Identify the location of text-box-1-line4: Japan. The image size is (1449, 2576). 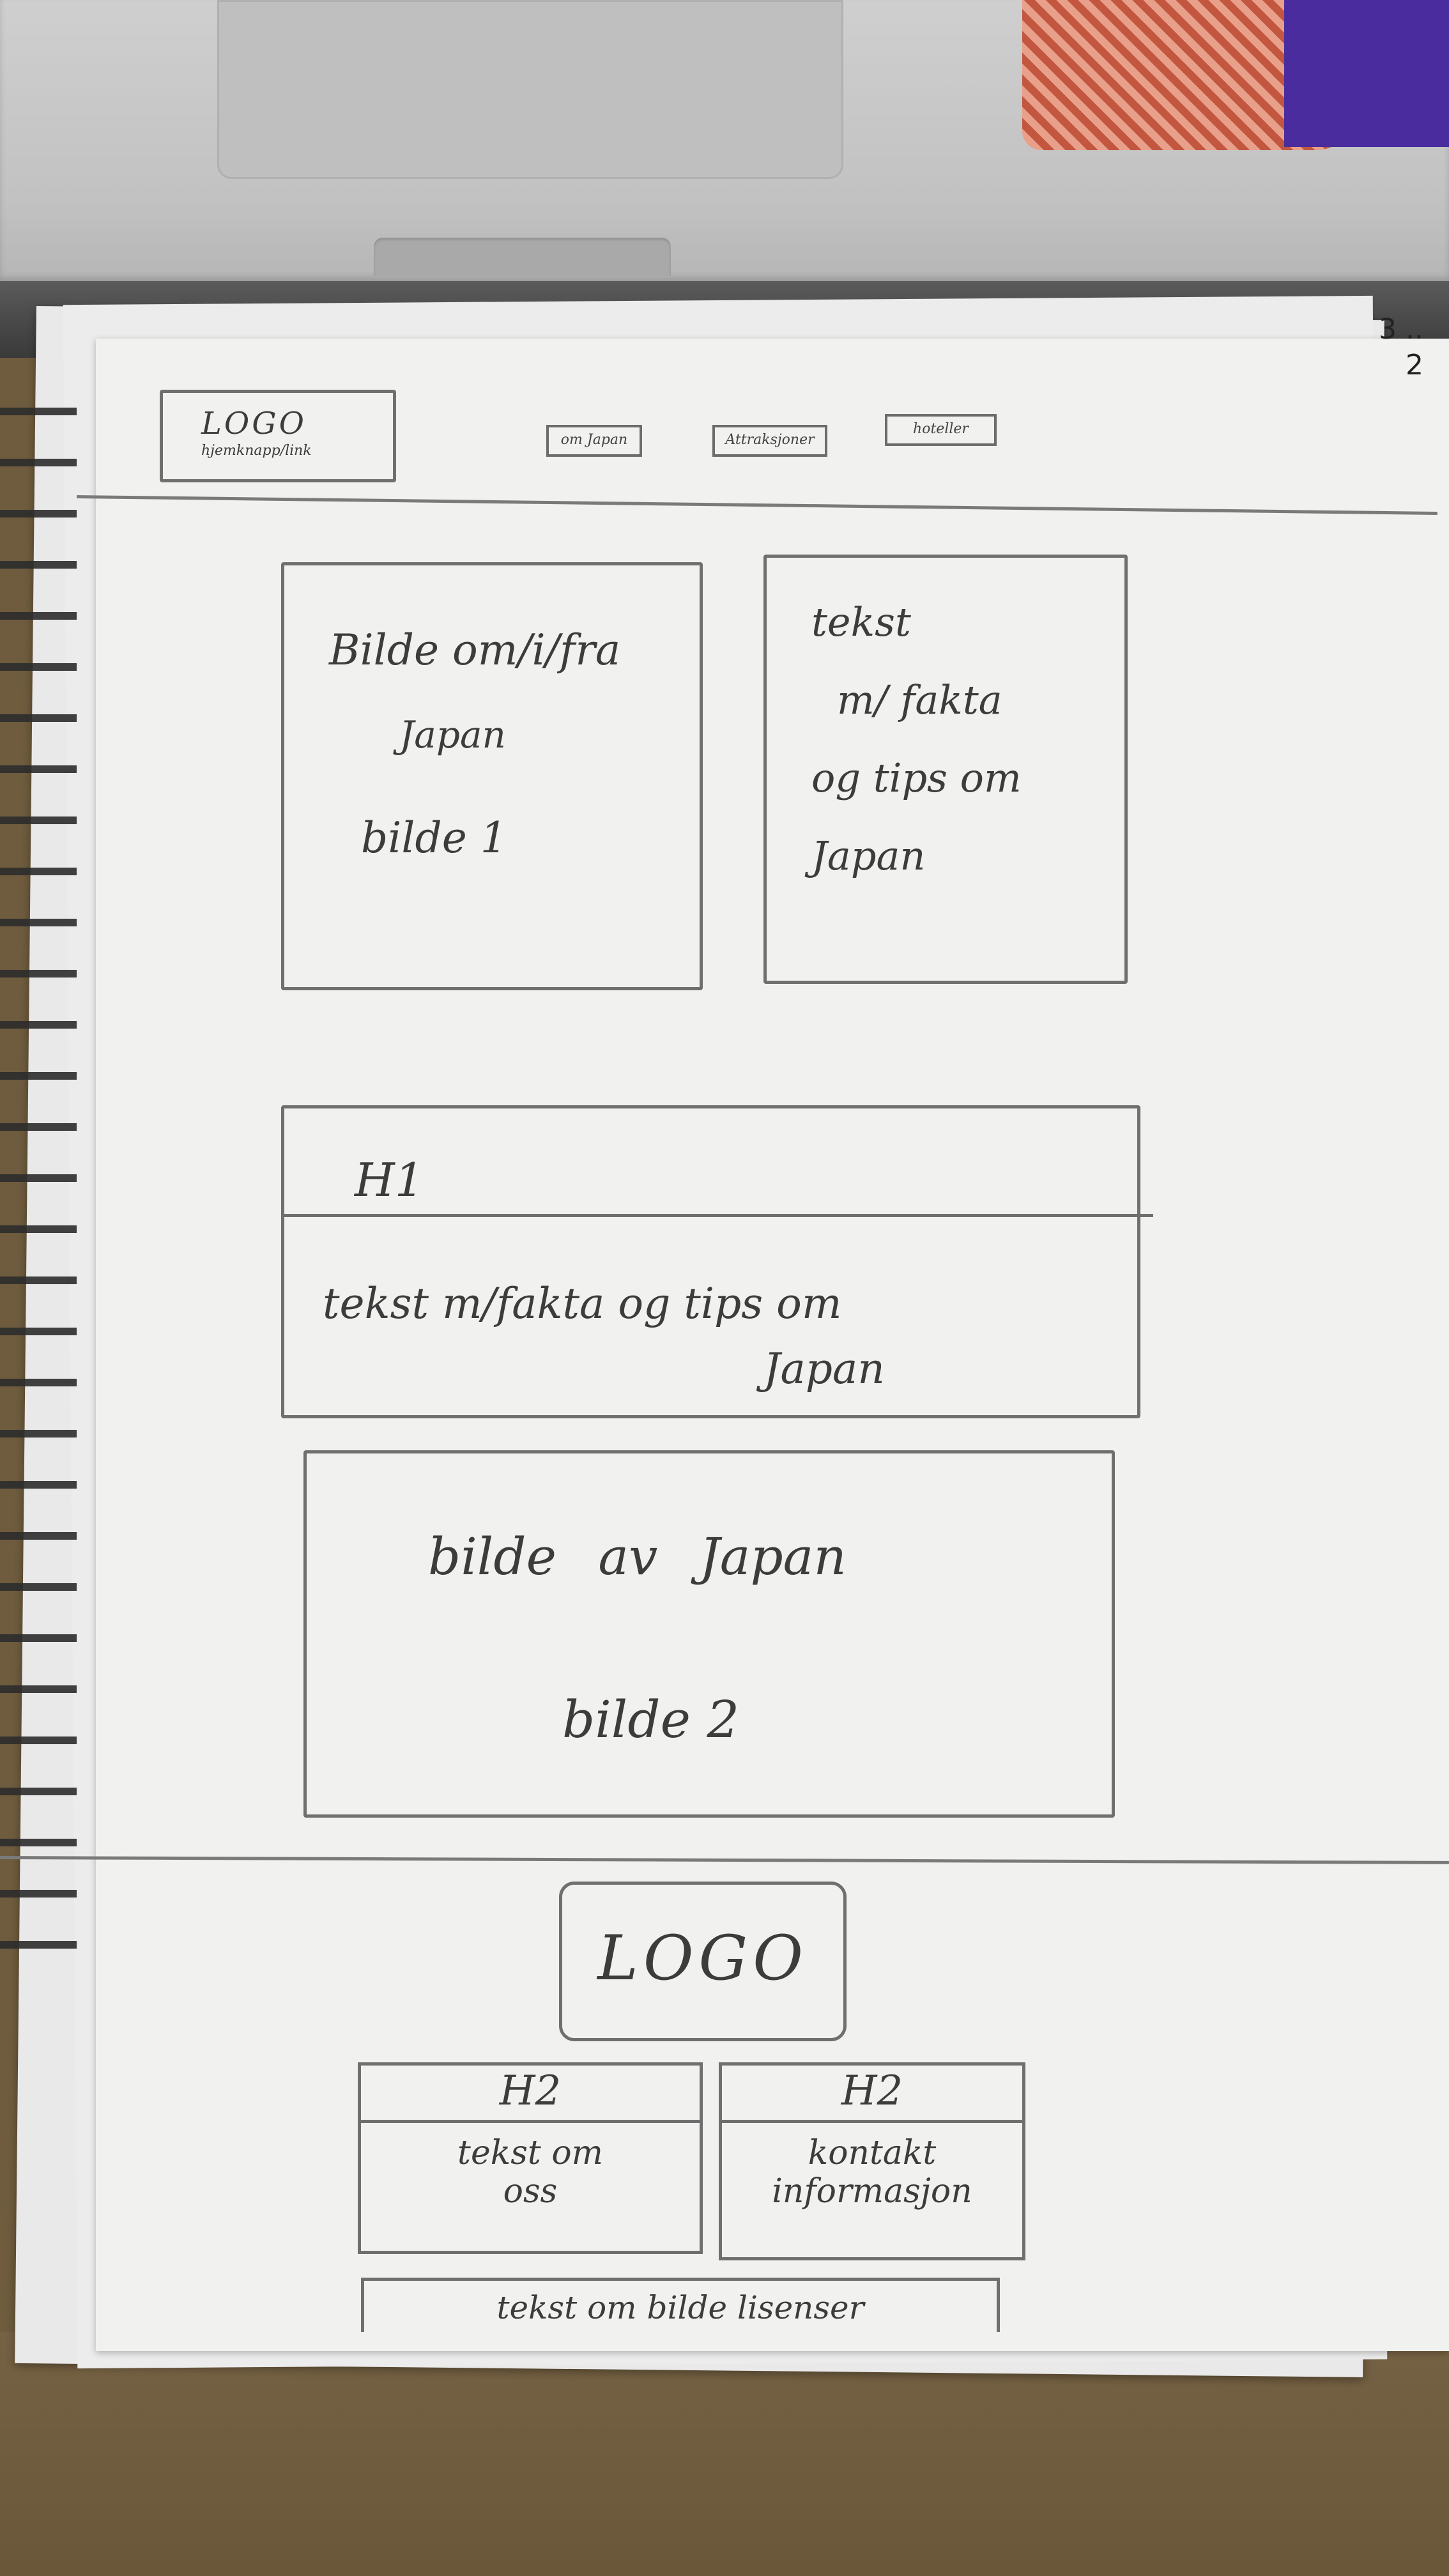
(868, 855).